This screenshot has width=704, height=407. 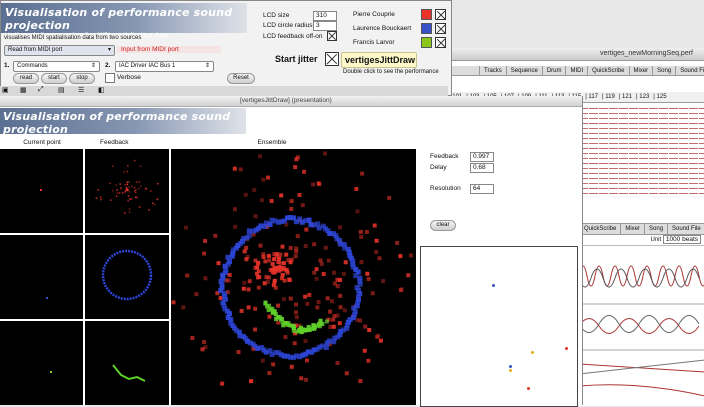 What do you see at coordinates (482, 189) in the screenshot?
I see `resolution-param-field: 64` at bounding box center [482, 189].